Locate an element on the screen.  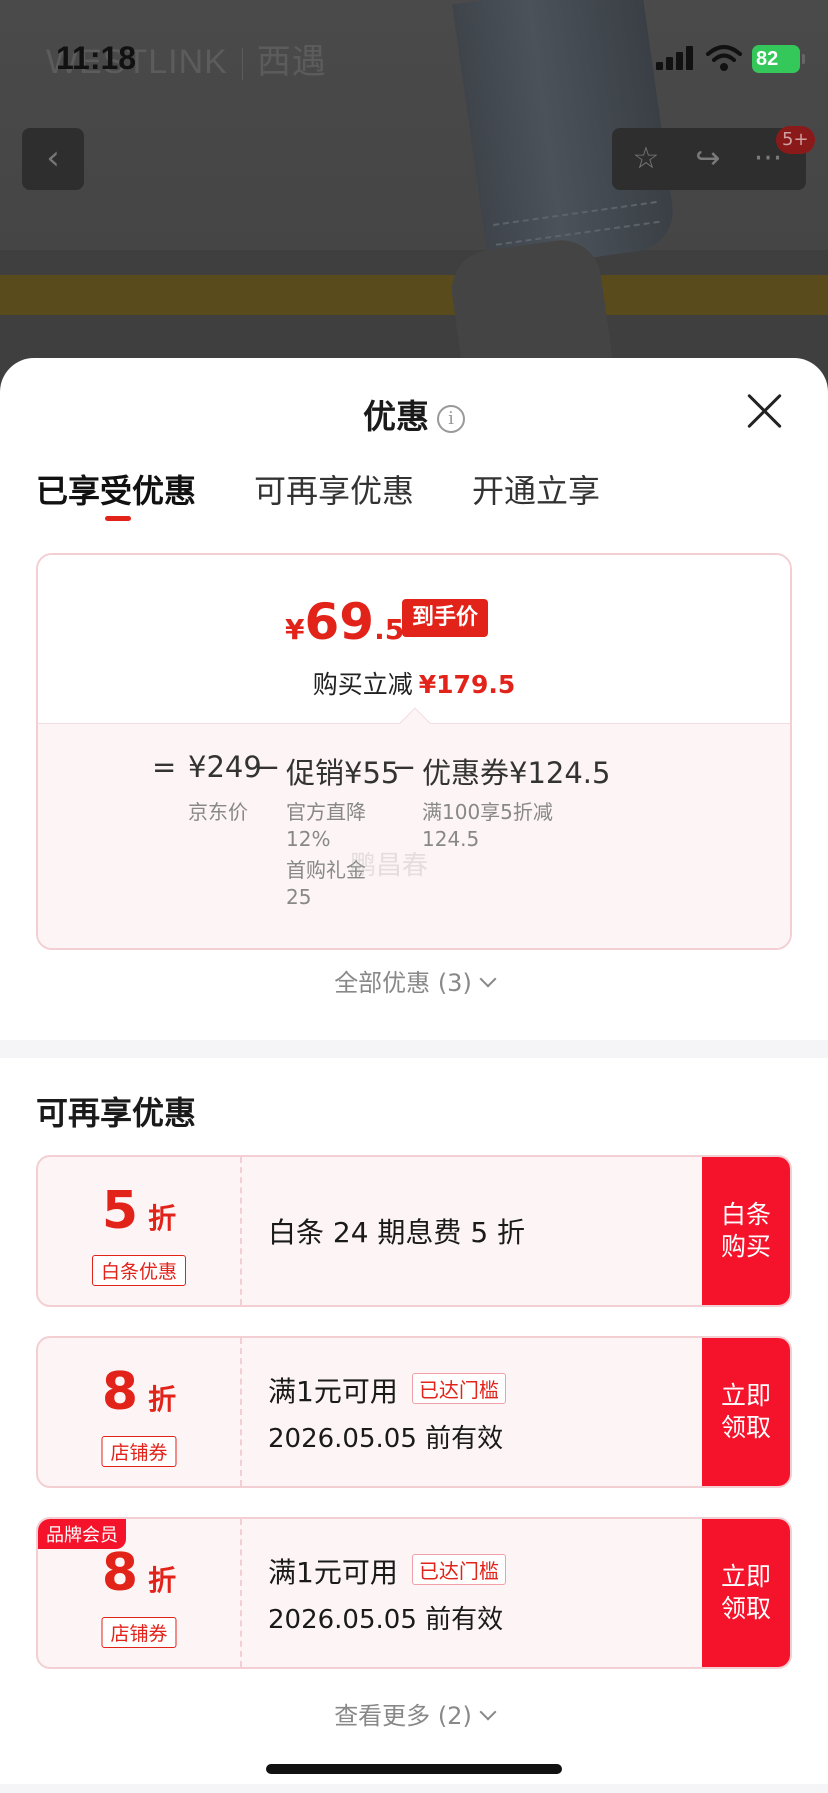
share-icon: ↪ is located at coordinates (708, 160).